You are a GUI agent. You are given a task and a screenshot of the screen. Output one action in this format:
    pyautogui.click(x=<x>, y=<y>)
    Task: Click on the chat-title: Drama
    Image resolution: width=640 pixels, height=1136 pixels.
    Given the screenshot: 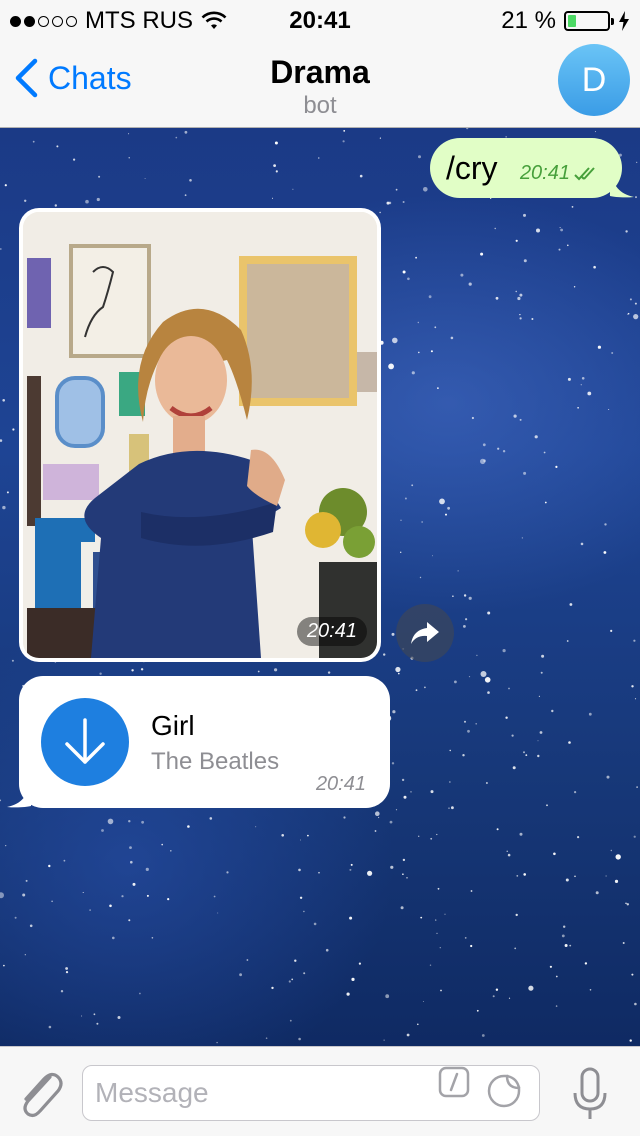 What is the action you would take?
    pyautogui.click(x=320, y=72)
    